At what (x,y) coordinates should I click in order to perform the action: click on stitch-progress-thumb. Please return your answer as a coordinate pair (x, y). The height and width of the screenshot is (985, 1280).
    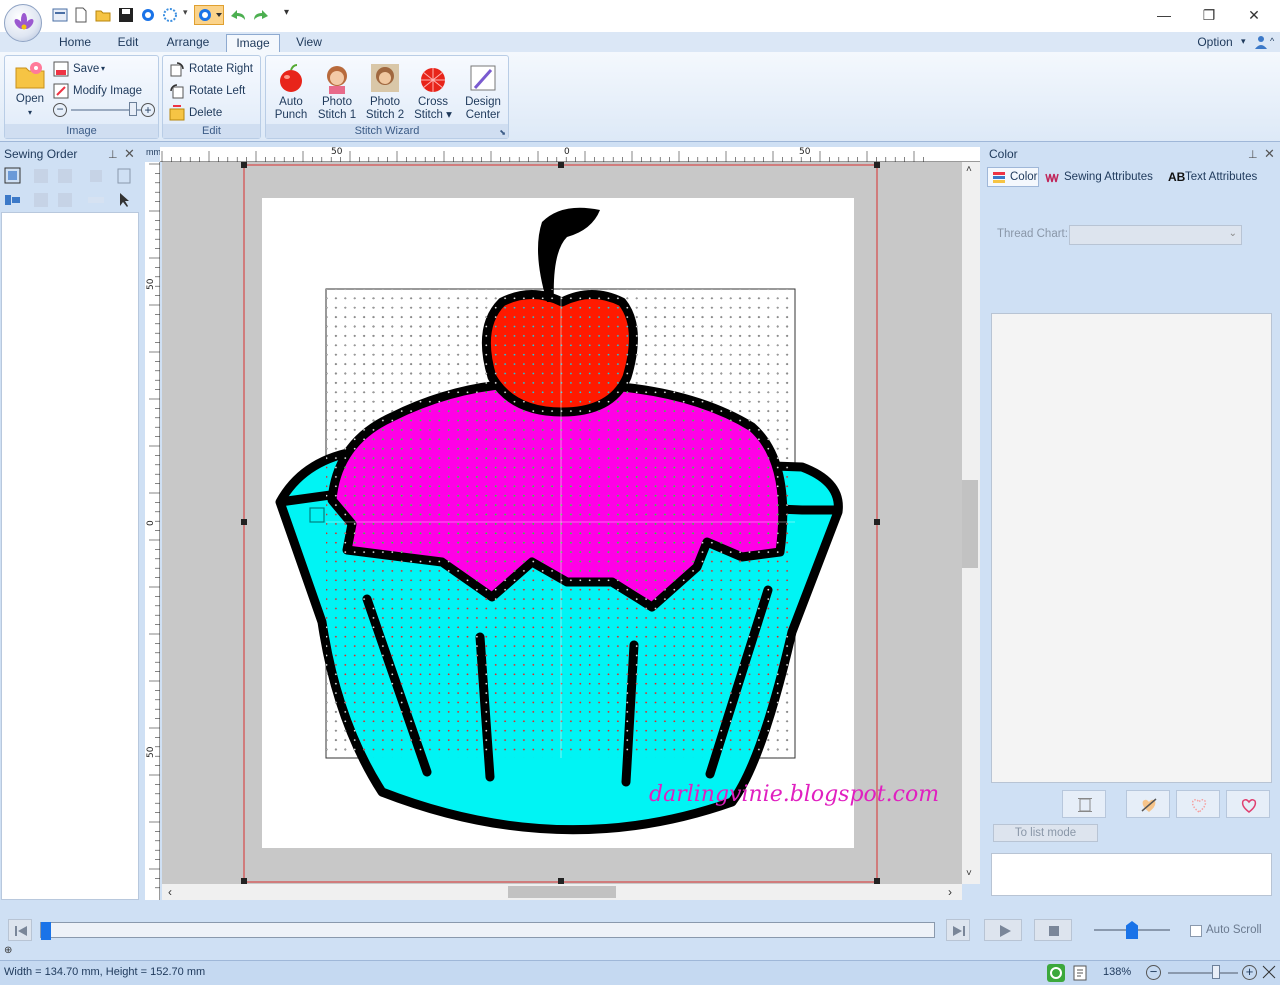
    Looking at the image, I should click on (46, 931).